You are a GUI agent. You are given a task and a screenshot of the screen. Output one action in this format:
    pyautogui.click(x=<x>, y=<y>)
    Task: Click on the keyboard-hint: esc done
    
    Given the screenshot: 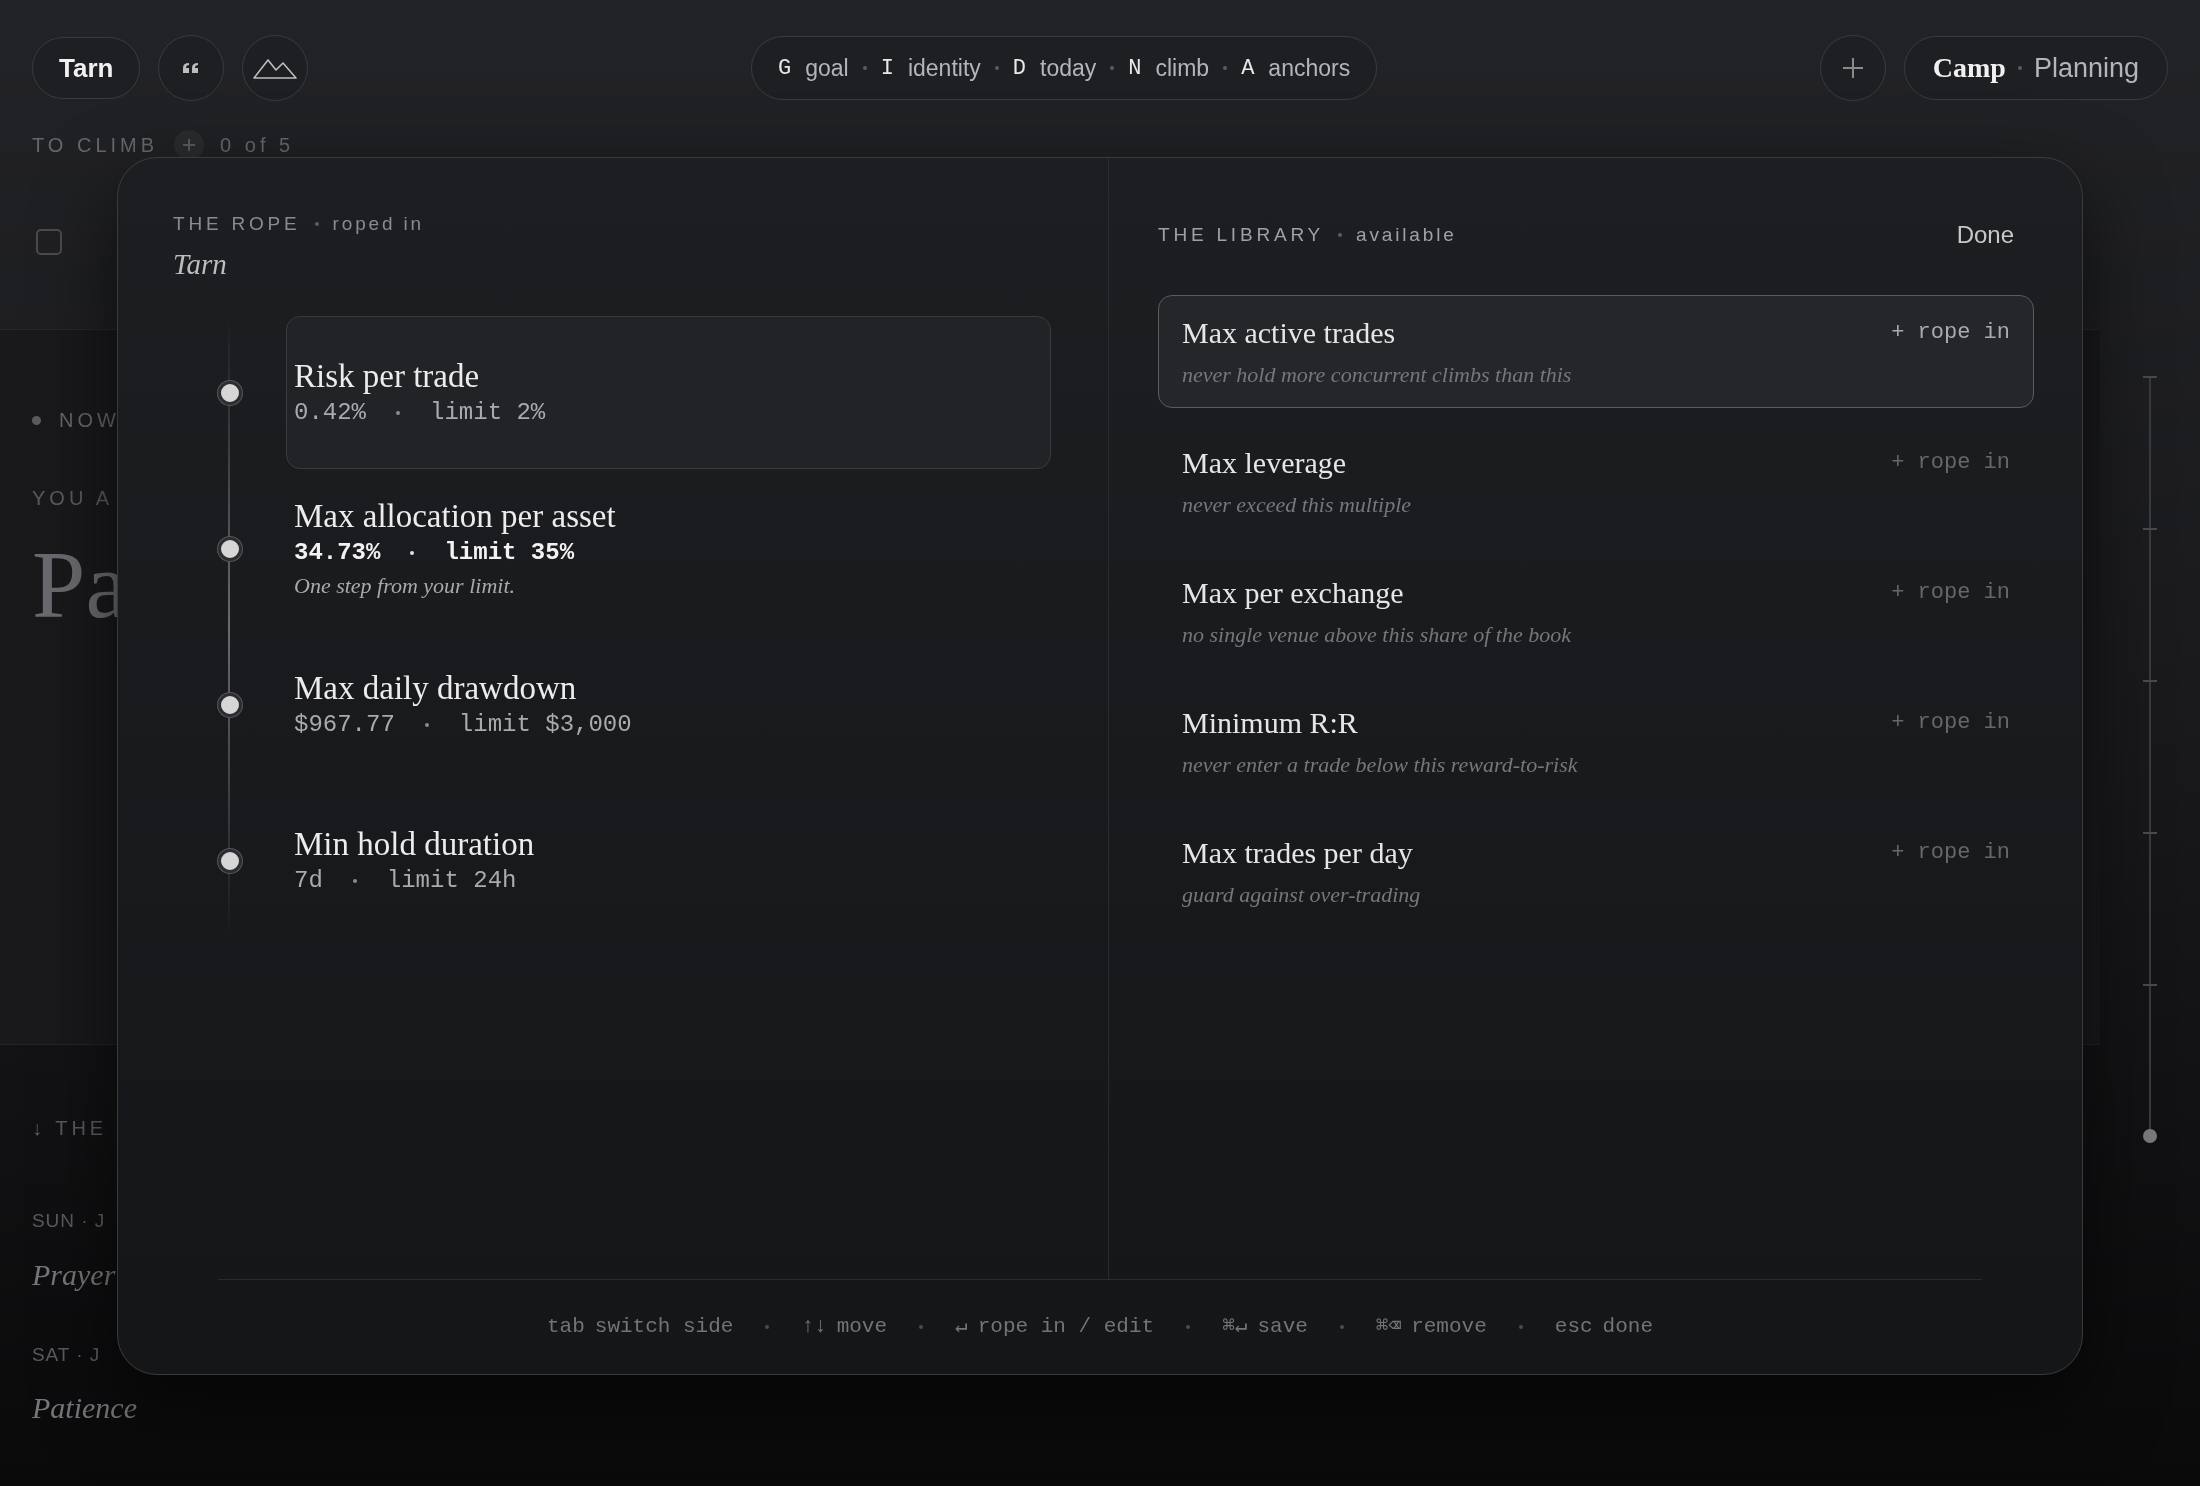 What is the action you would take?
    pyautogui.click(x=1603, y=1327)
    